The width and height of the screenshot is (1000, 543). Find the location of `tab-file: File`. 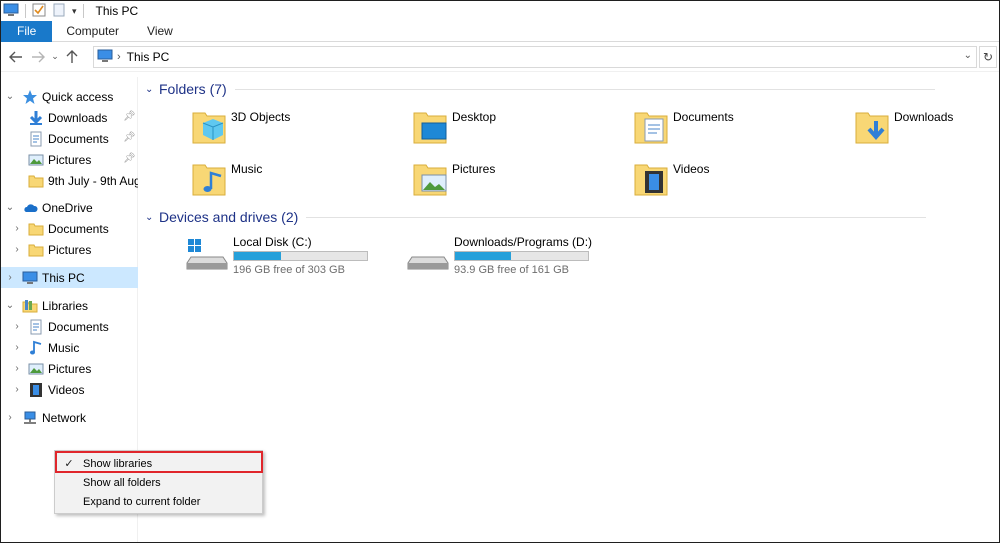

tab-file: File is located at coordinates (27, 31).